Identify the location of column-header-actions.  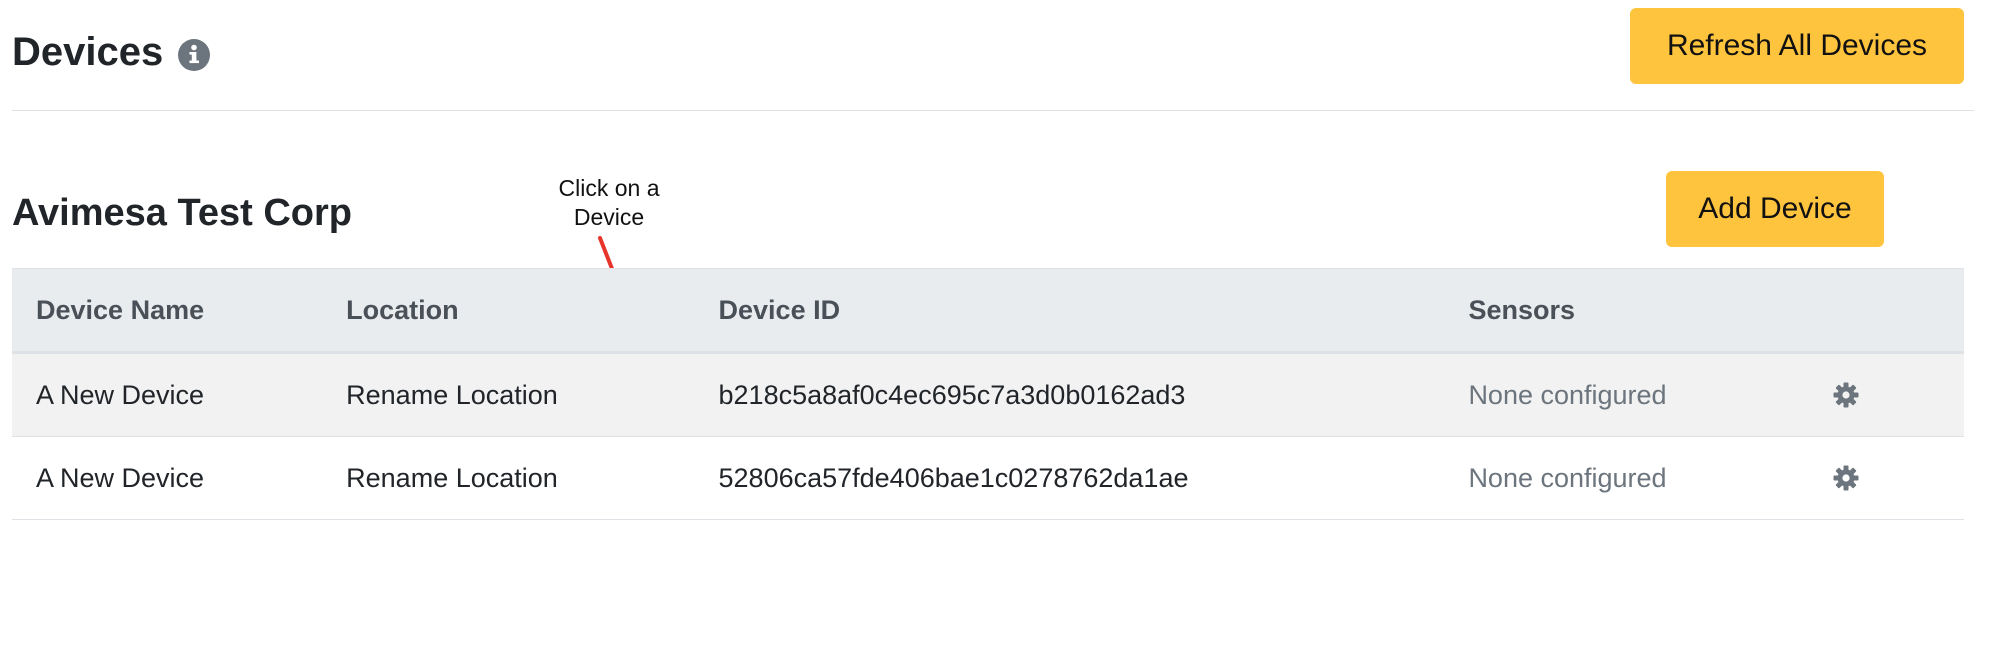
(1898, 311).